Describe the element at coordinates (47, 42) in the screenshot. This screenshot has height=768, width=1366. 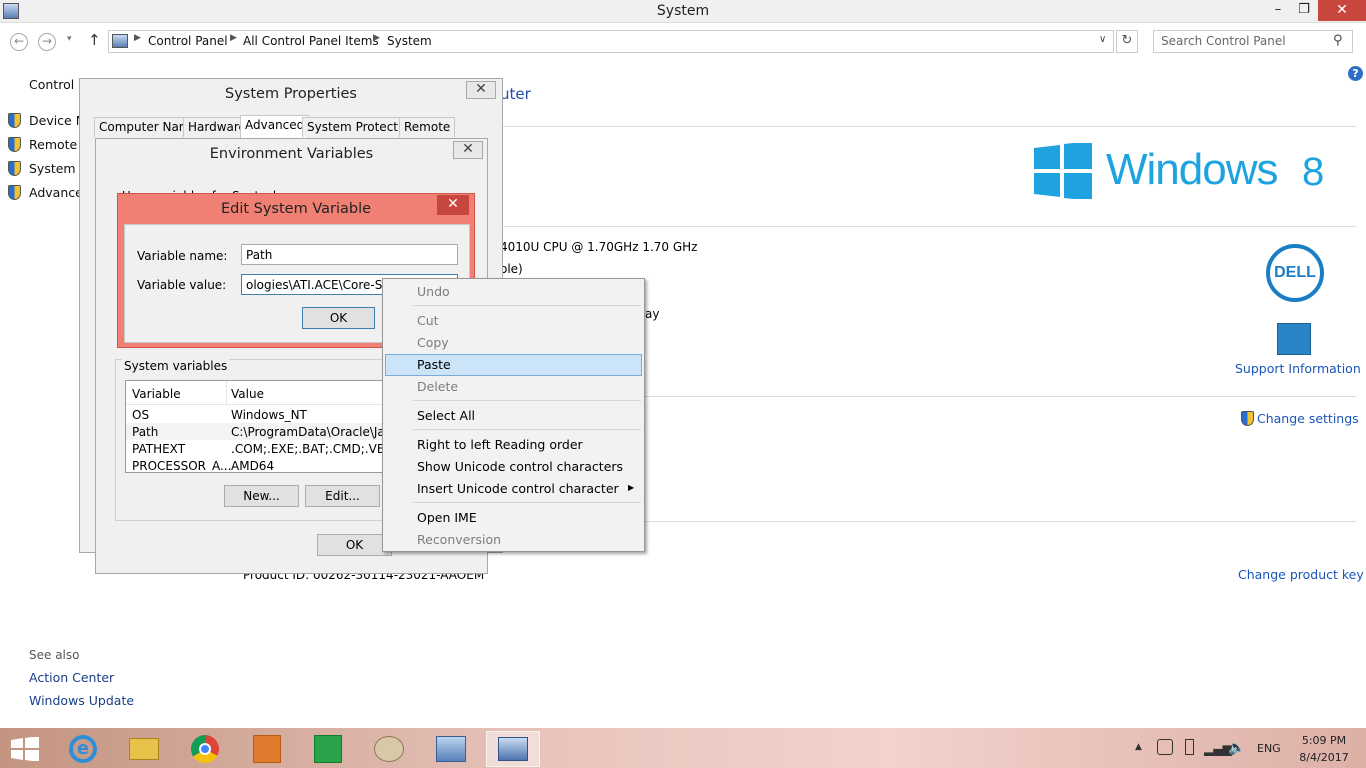
I see `forward-arrow-icon: →` at that location.